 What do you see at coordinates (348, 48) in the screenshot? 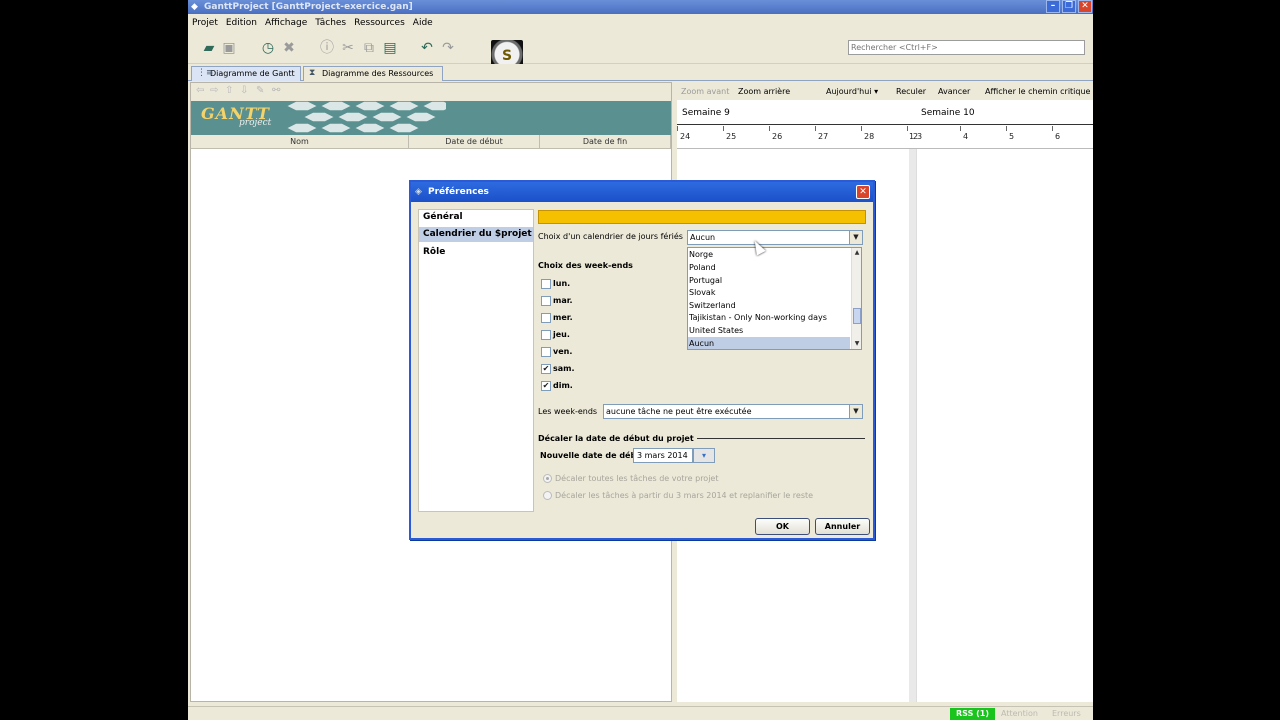
I see `cut-icon: ✂` at bounding box center [348, 48].